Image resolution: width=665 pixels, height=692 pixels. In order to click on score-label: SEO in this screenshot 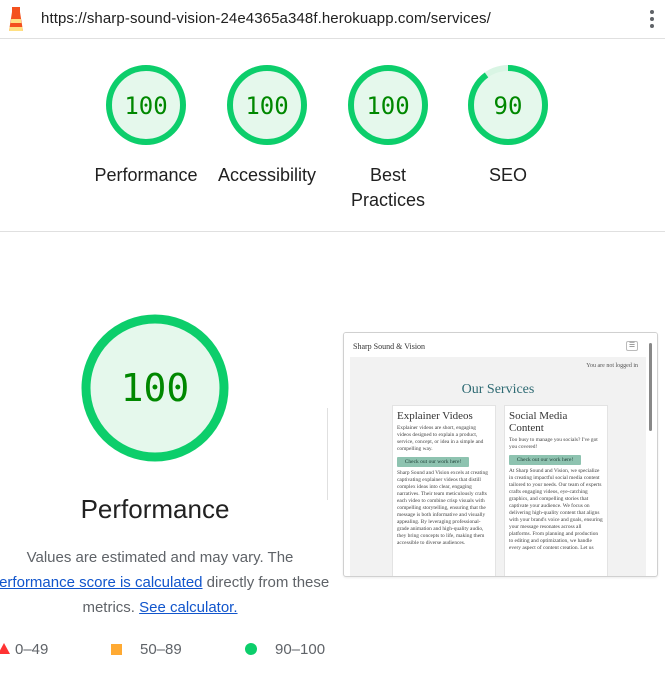, I will do `click(507, 175)`.